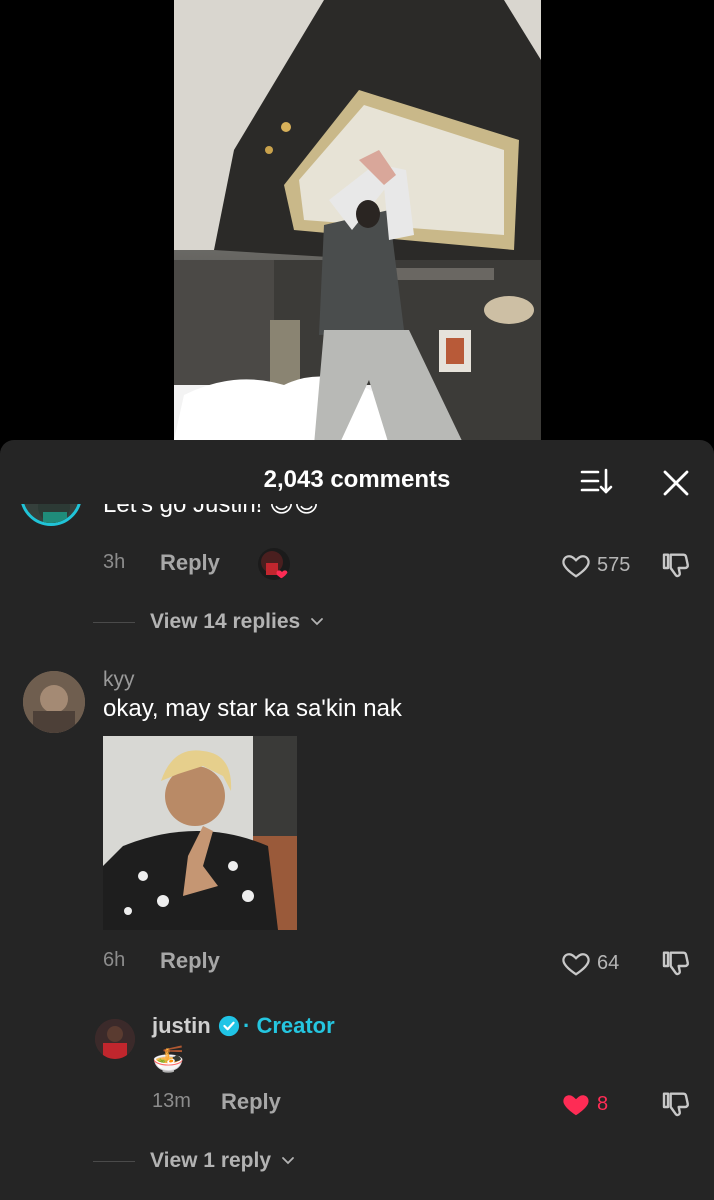  What do you see at coordinates (225, 621) in the screenshot?
I see `view-replies-label: View 14 replies` at bounding box center [225, 621].